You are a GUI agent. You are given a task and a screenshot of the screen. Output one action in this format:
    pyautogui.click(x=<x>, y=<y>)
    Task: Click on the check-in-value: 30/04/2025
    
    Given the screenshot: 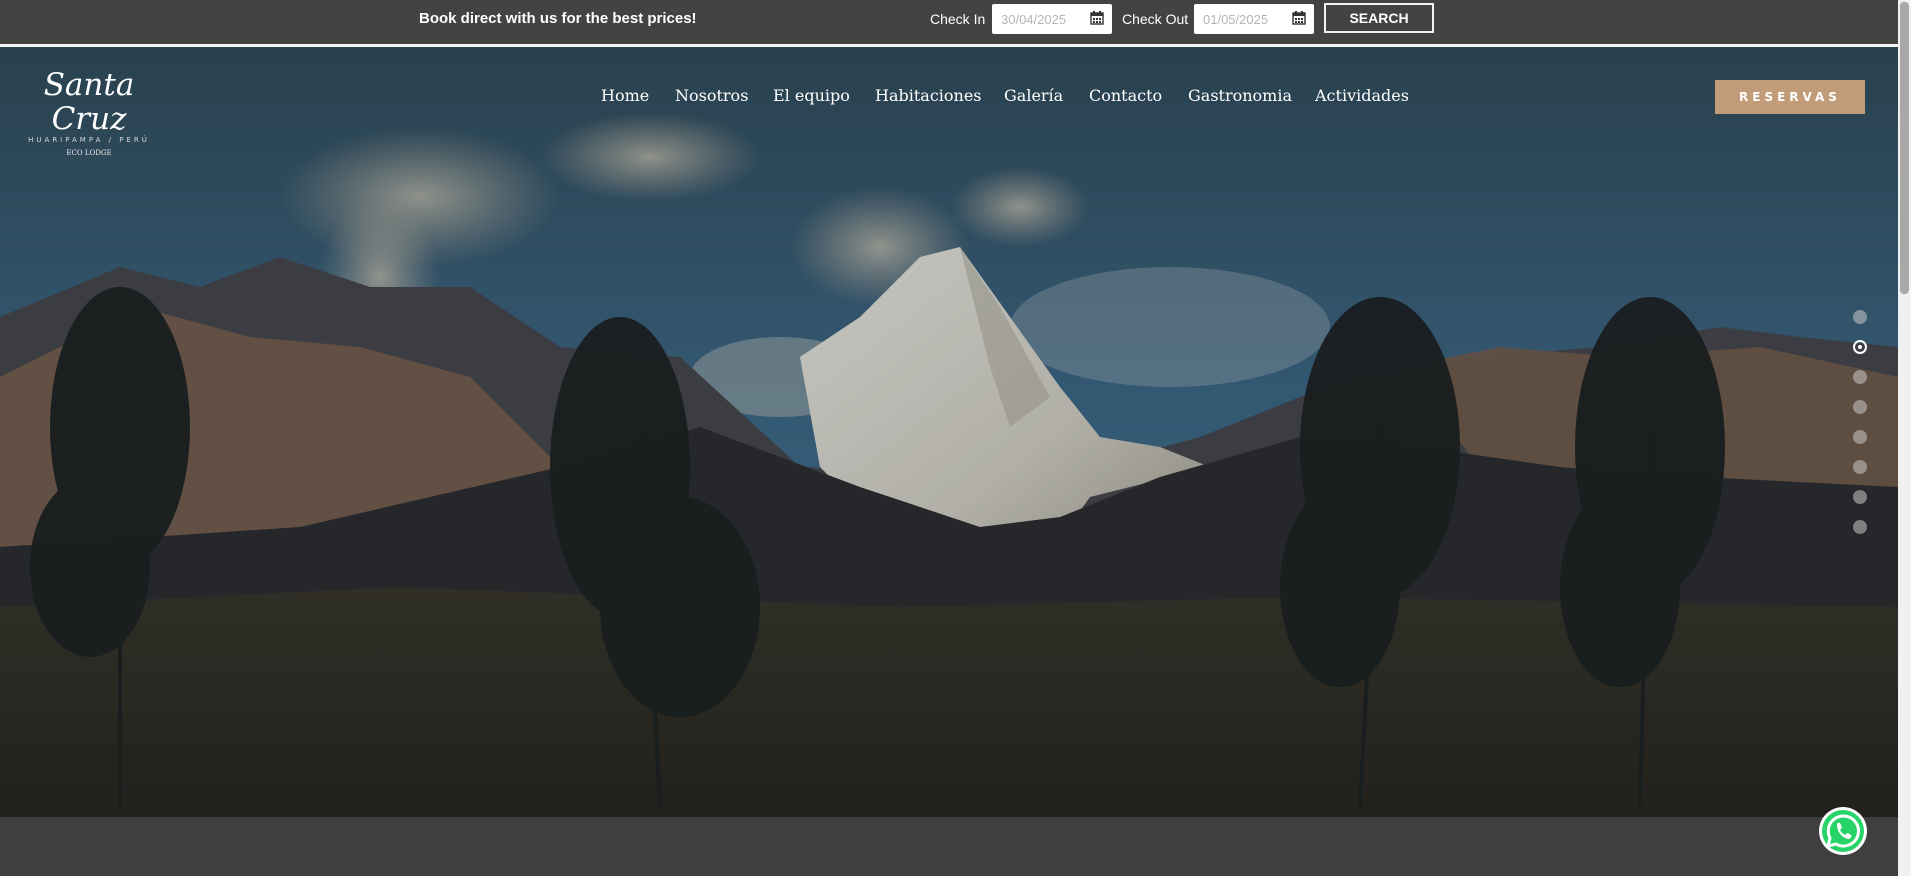 What is the action you would take?
    pyautogui.click(x=1034, y=19)
    